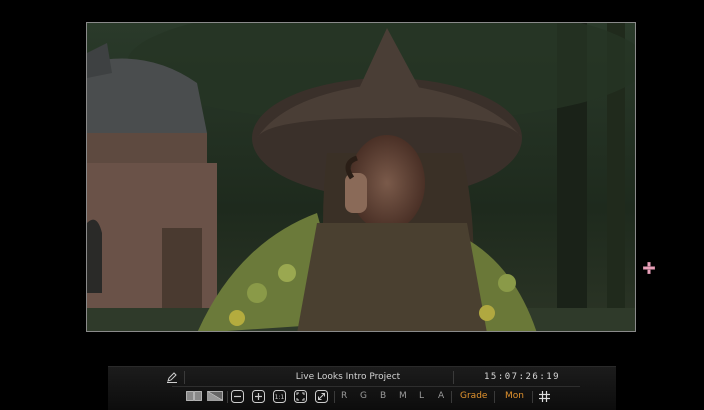  What do you see at coordinates (514, 396) in the screenshot?
I see `mon-button: Mon` at bounding box center [514, 396].